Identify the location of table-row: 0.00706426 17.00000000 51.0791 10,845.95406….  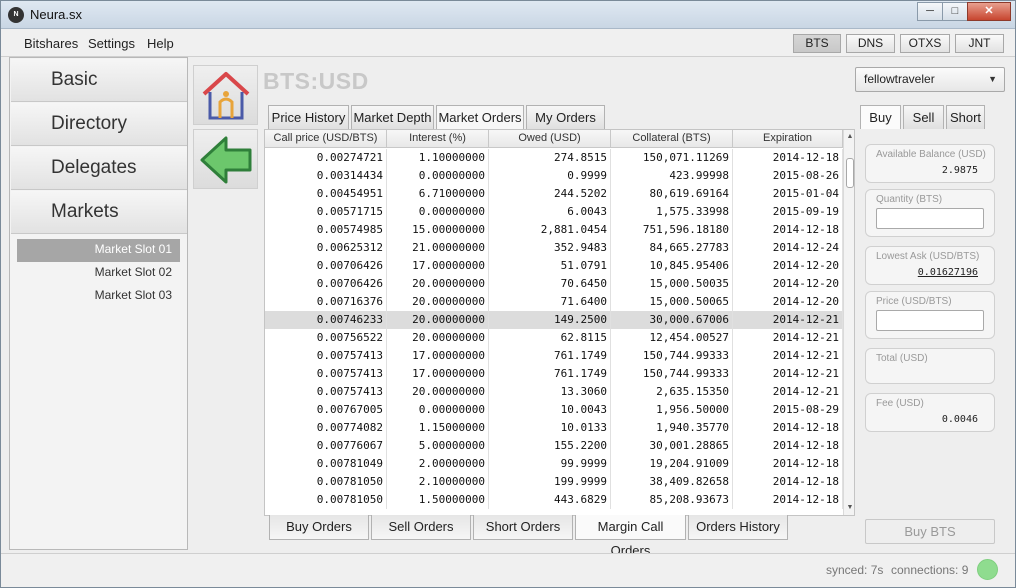
(554, 266).